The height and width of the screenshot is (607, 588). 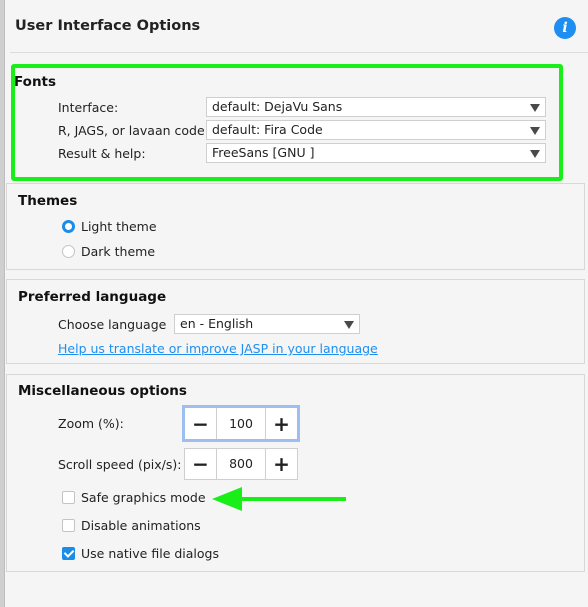 I want to click on dark-theme-radio, so click(x=68, y=251).